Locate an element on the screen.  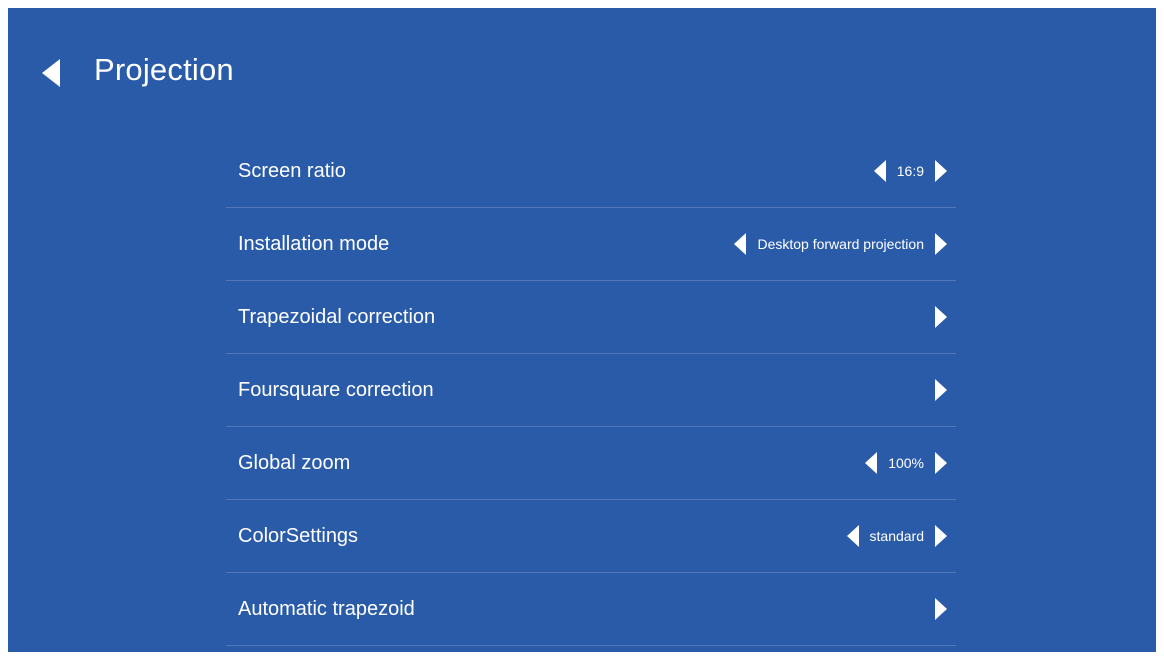
page-title: Projection is located at coordinates (164, 69).